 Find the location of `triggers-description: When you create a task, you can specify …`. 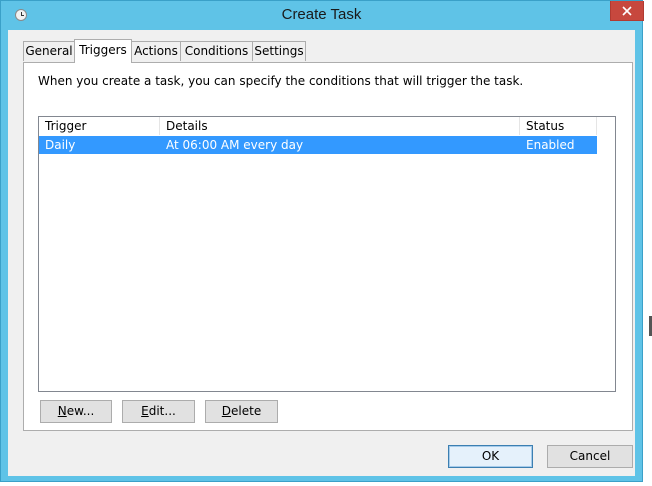

triggers-description: When you create a task, you can specify … is located at coordinates (281, 81).